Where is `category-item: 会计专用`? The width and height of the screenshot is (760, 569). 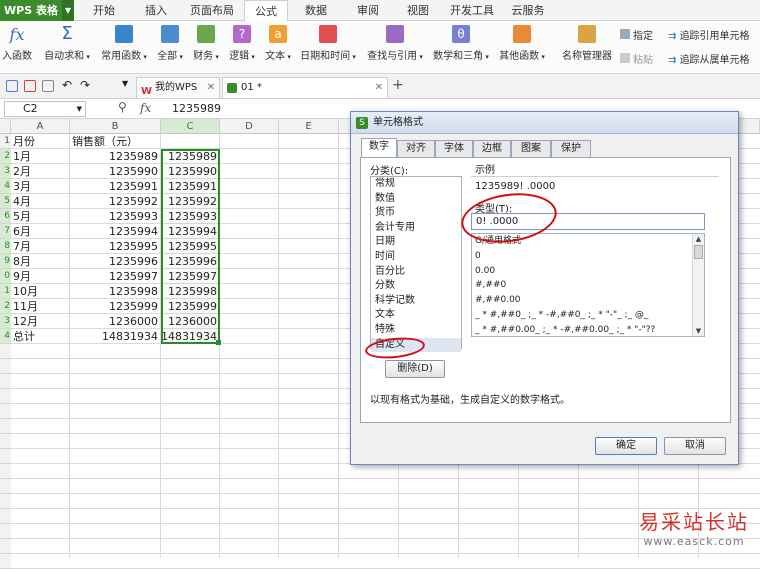 category-item: 会计专用 is located at coordinates (416, 228).